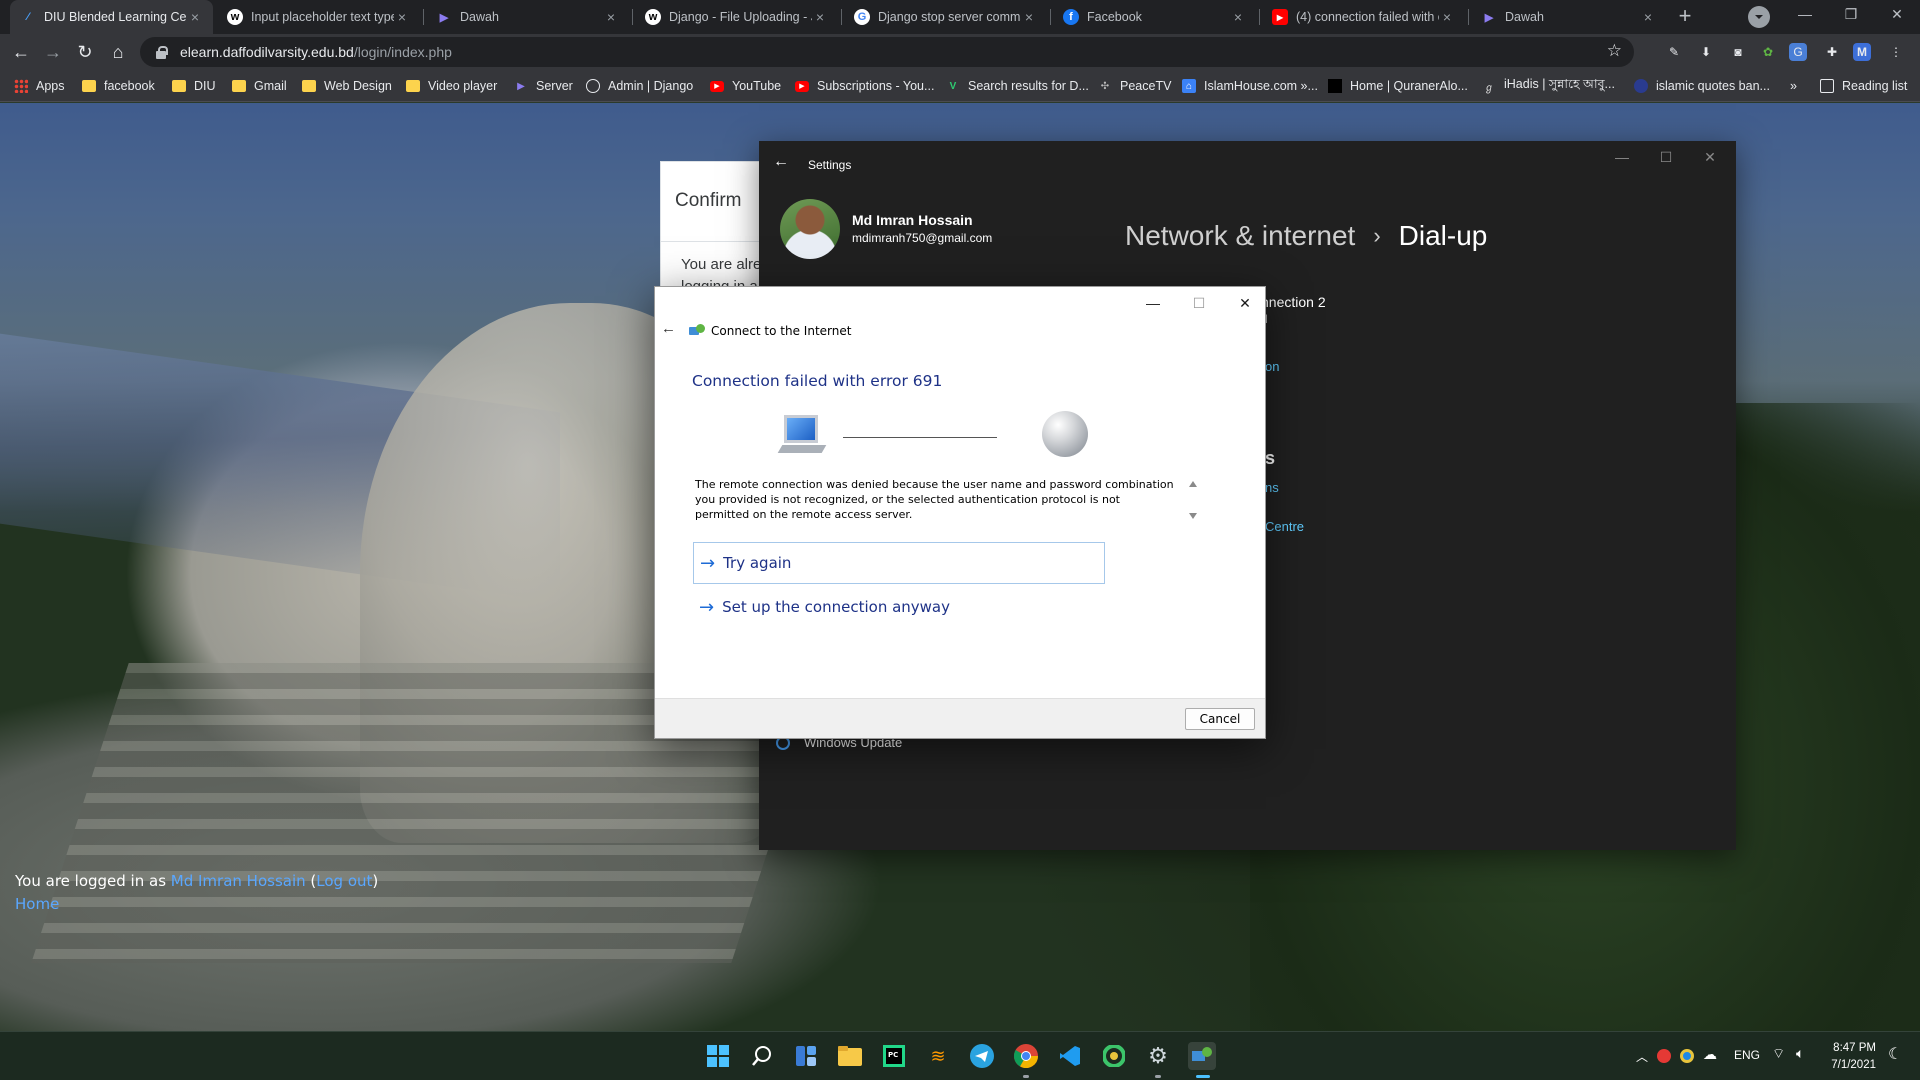 Image resolution: width=1920 pixels, height=1080 pixels. What do you see at coordinates (53, 52) in the screenshot?
I see `forward-arrow-icon: →` at bounding box center [53, 52].